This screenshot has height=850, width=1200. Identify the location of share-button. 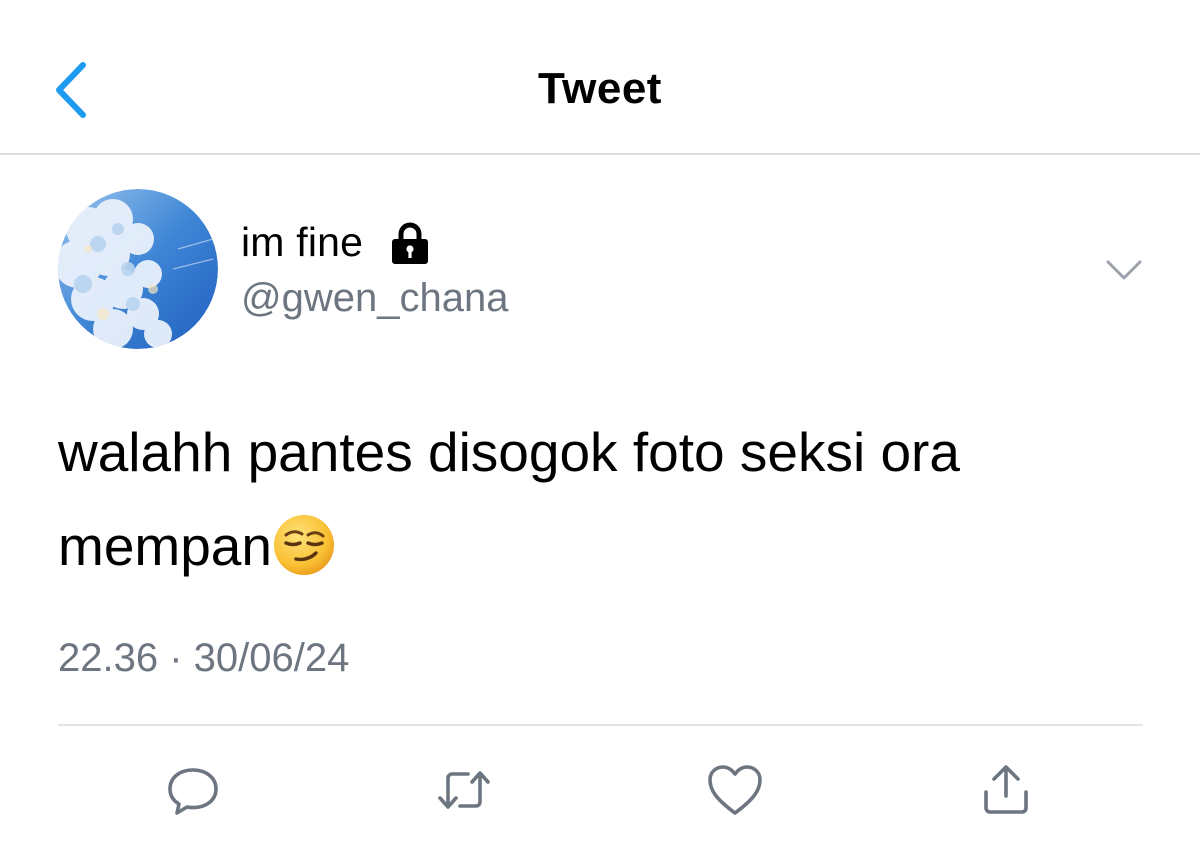
(1006, 790).